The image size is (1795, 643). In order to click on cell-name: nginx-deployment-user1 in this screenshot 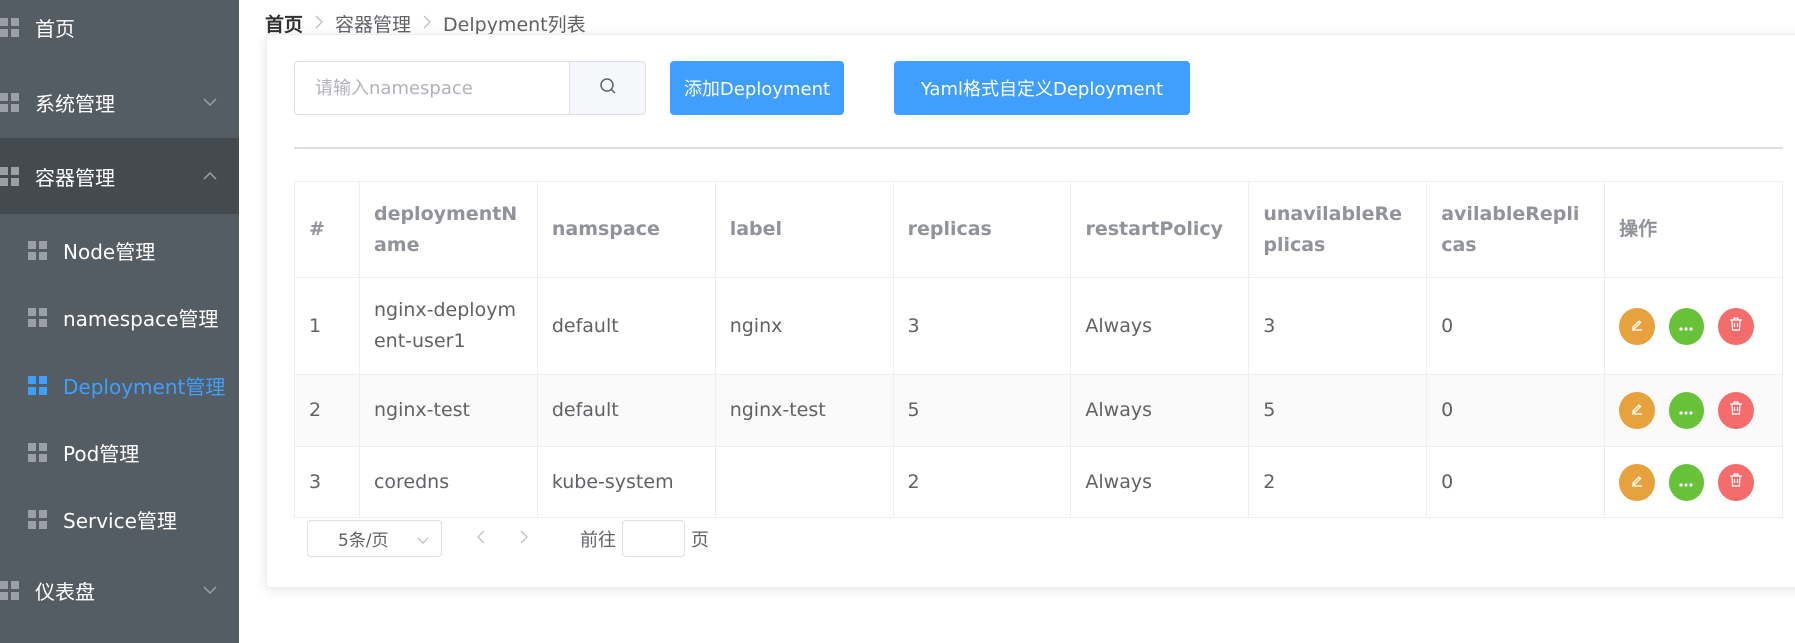, I will do `click(449, 326)`.